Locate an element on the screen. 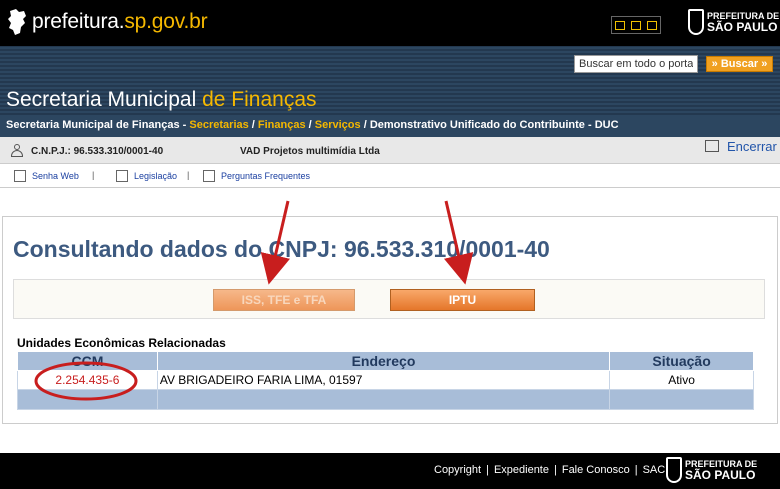  iss-tfe-tfa-button: ISS, TFE e TFA is located at coordinates (284, 300).